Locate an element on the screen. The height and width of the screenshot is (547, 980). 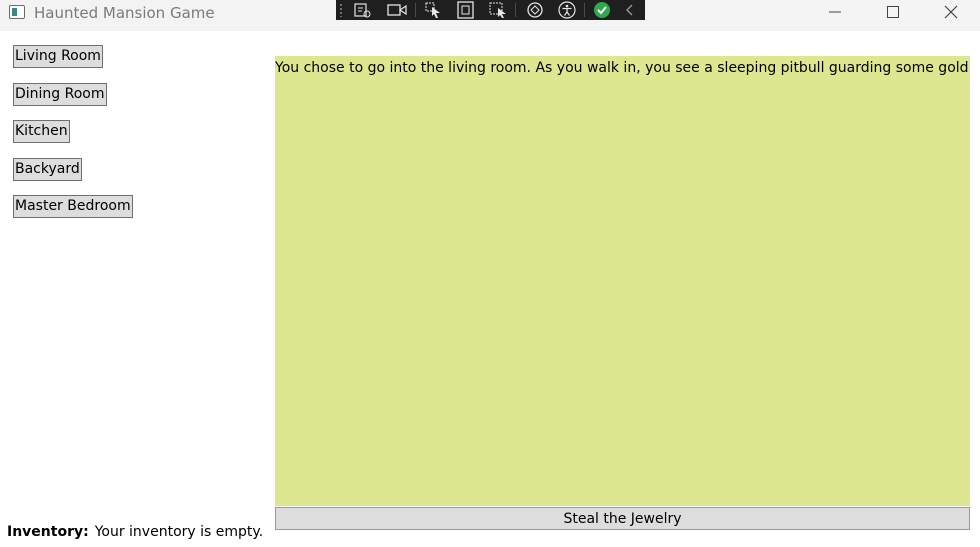
inventory-status: Inventory: Your inventory is empty. is located at coordinates (135, 532).